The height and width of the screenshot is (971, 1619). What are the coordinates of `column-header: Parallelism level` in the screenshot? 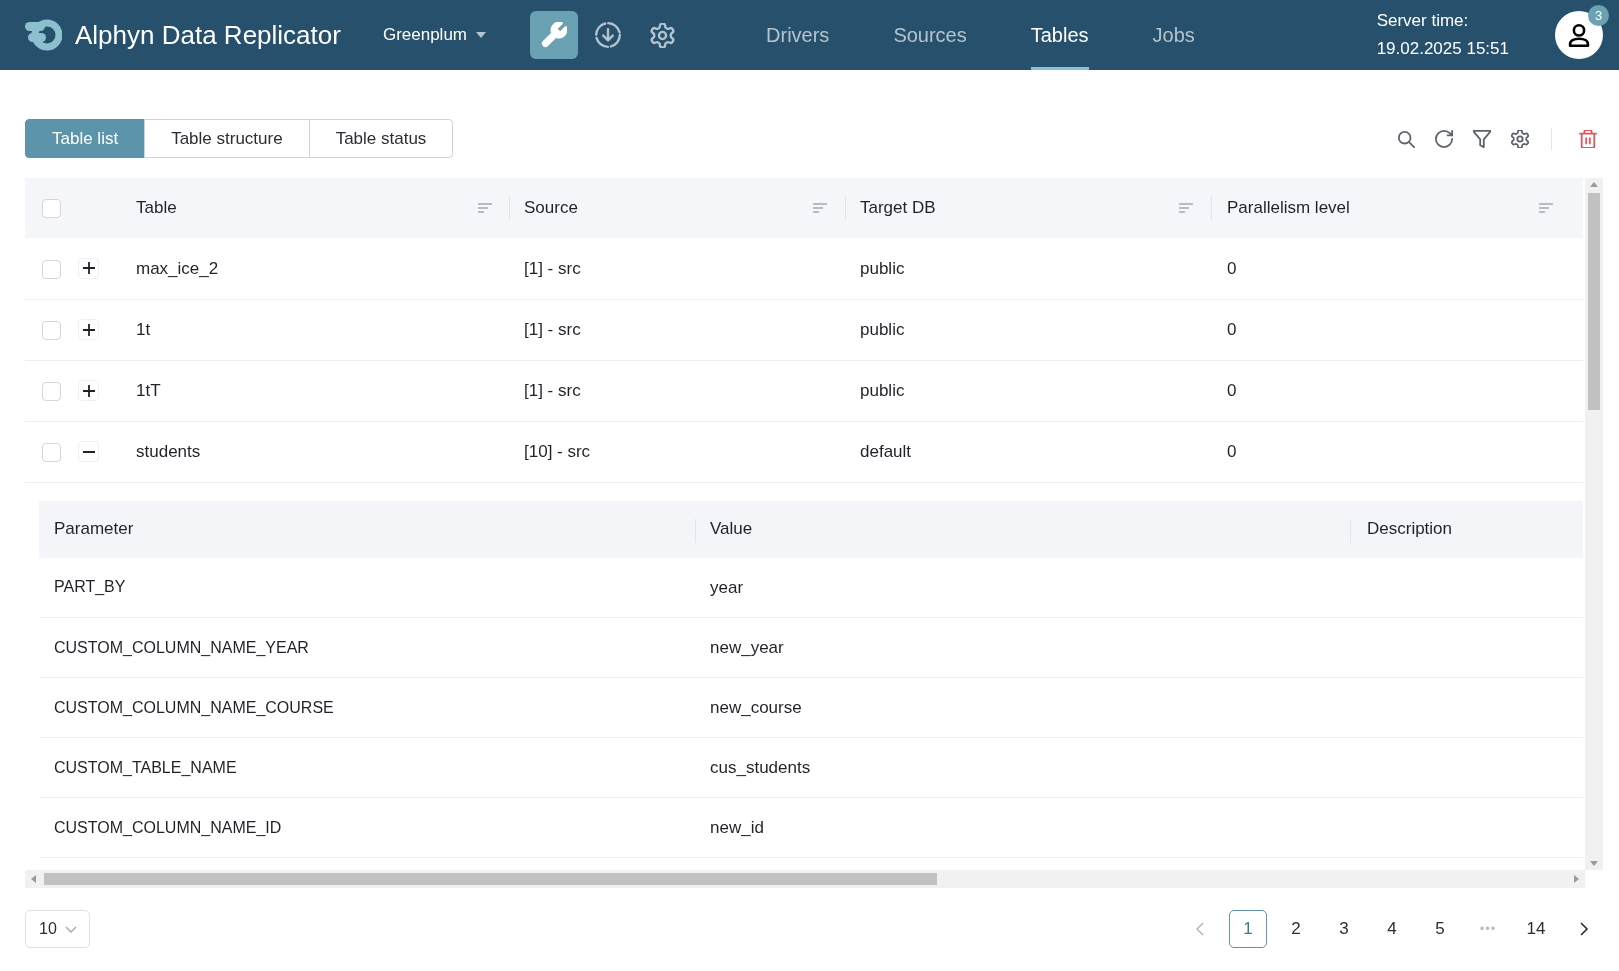 It's located at (1288, 208).